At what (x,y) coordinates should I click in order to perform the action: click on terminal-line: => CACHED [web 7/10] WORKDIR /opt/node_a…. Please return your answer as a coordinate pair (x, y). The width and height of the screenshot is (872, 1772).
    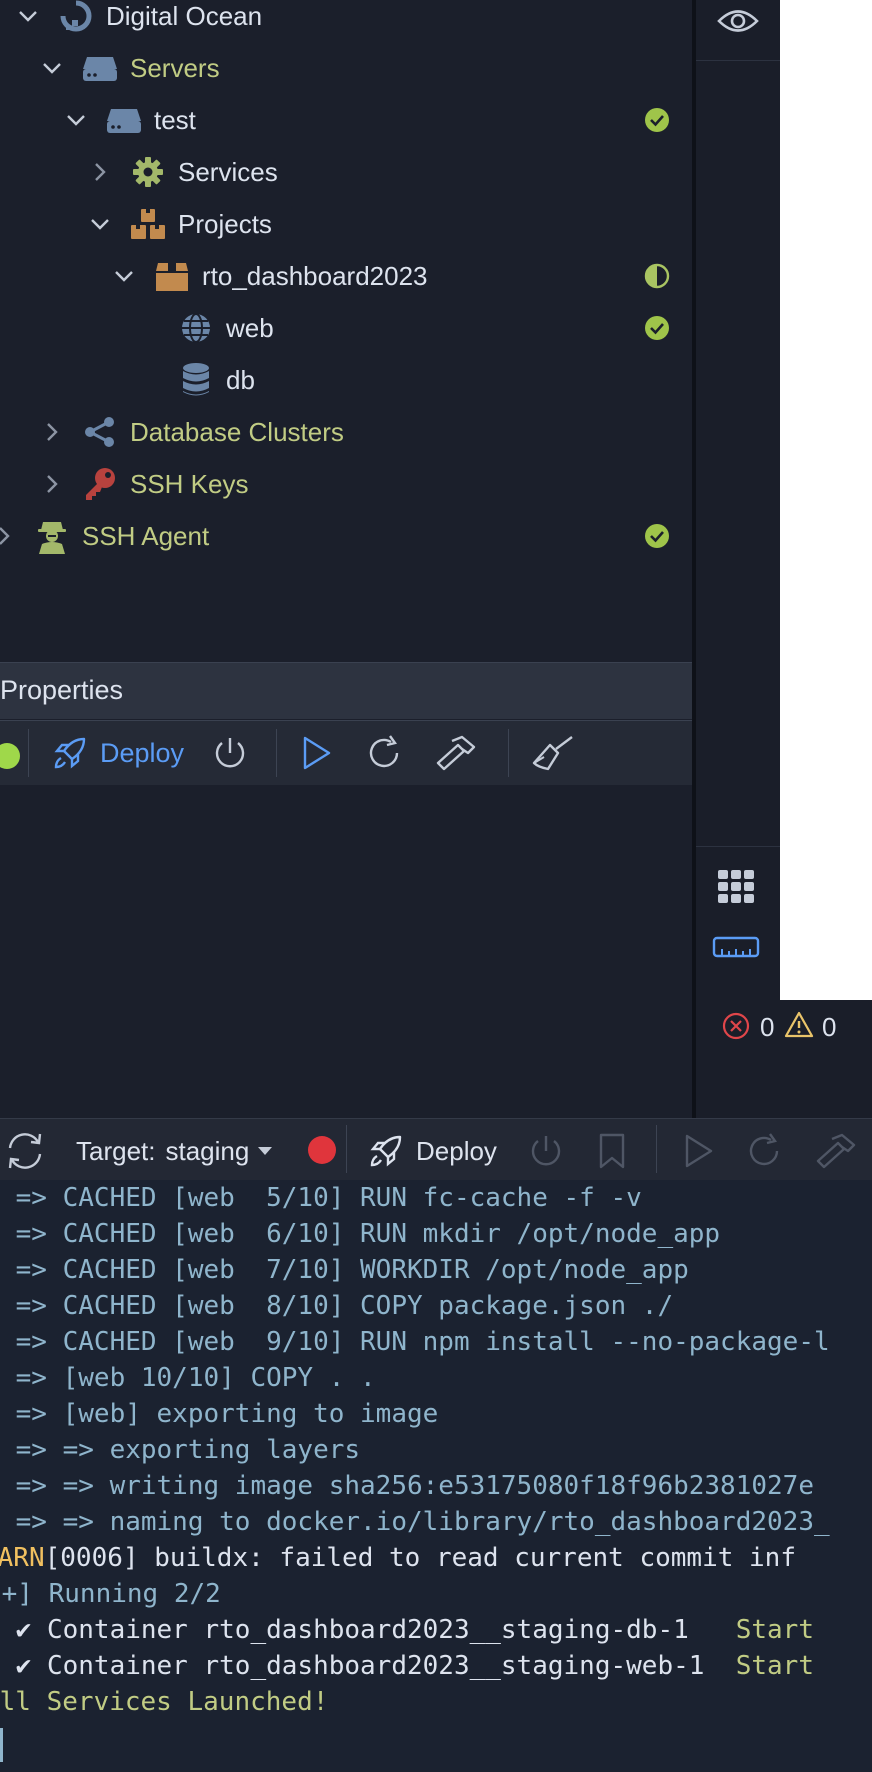
    Looking at the image, I should click on (344, 1270).